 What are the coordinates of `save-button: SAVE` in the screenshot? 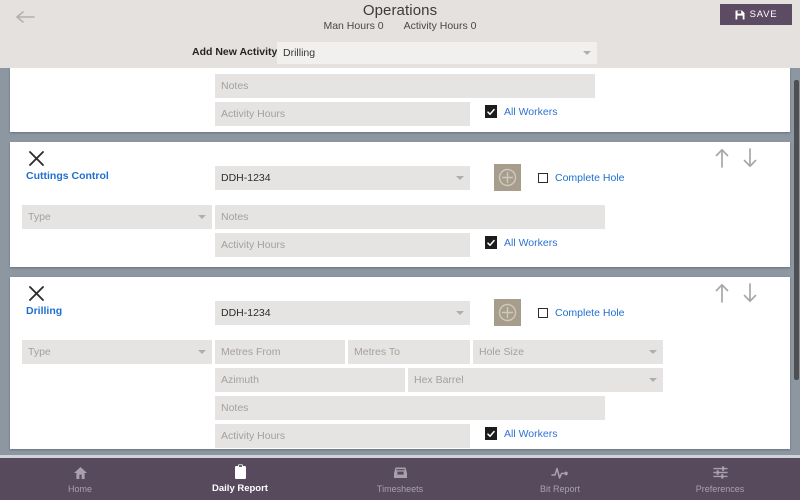 It's located at (756, 14).